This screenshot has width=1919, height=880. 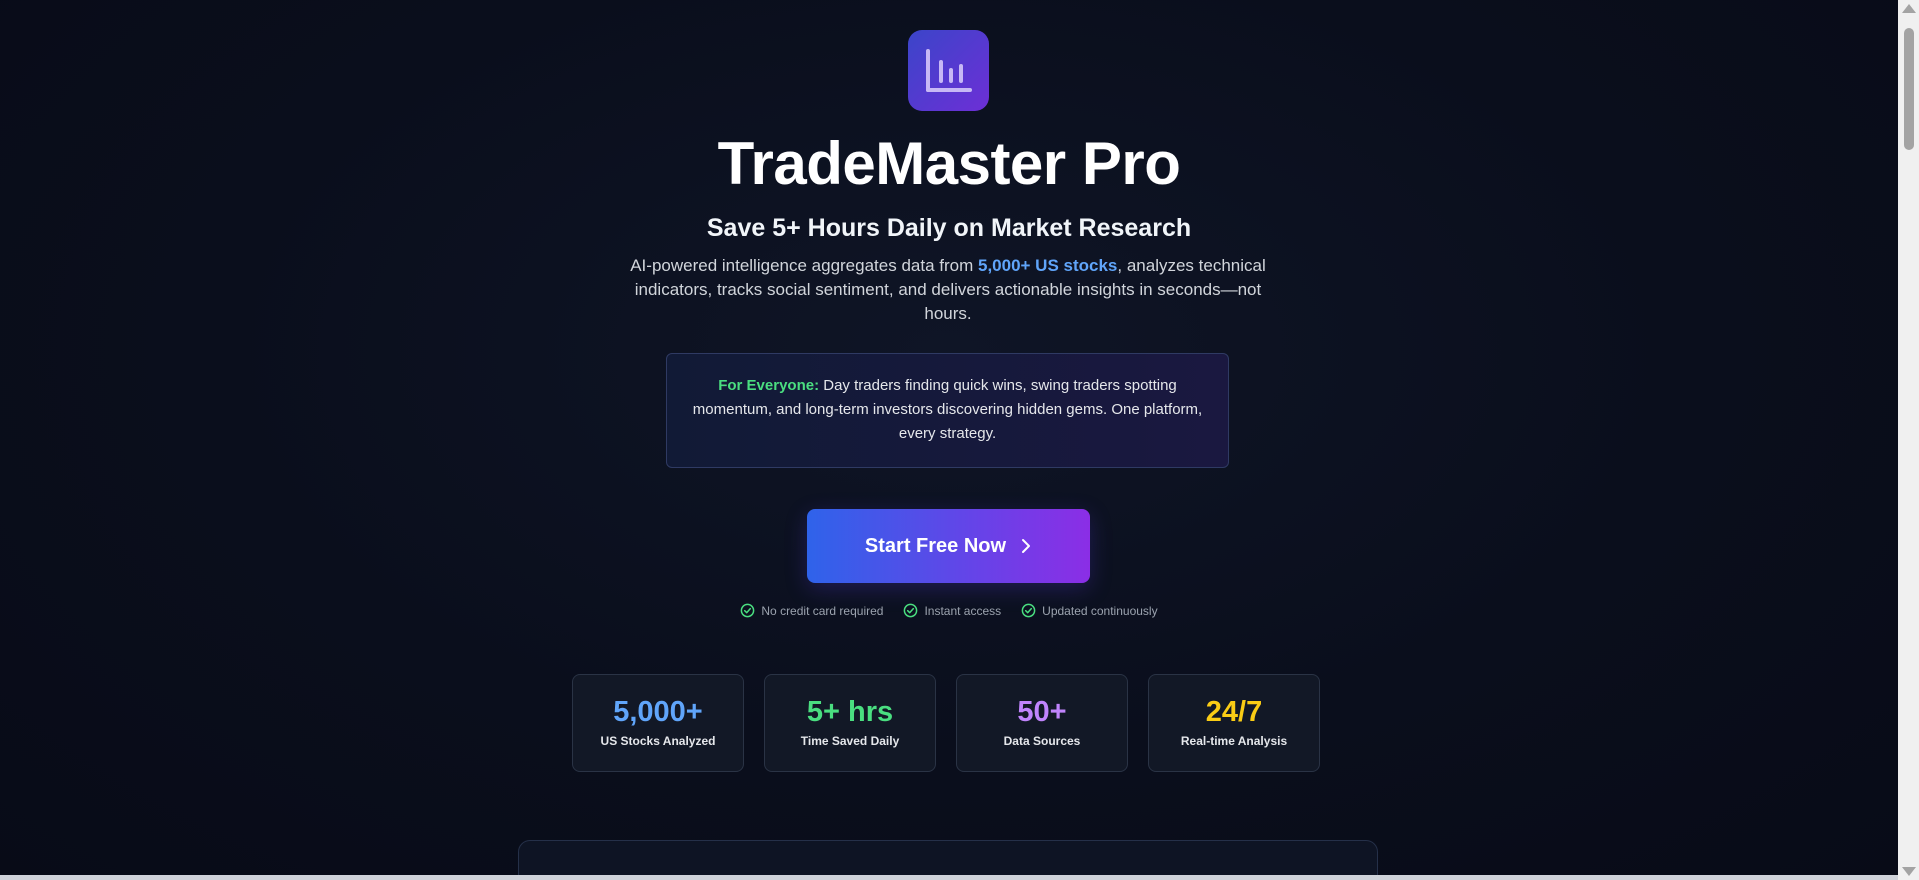 I want to click on vertical-scrollbar, so click(x=1908, y=440).